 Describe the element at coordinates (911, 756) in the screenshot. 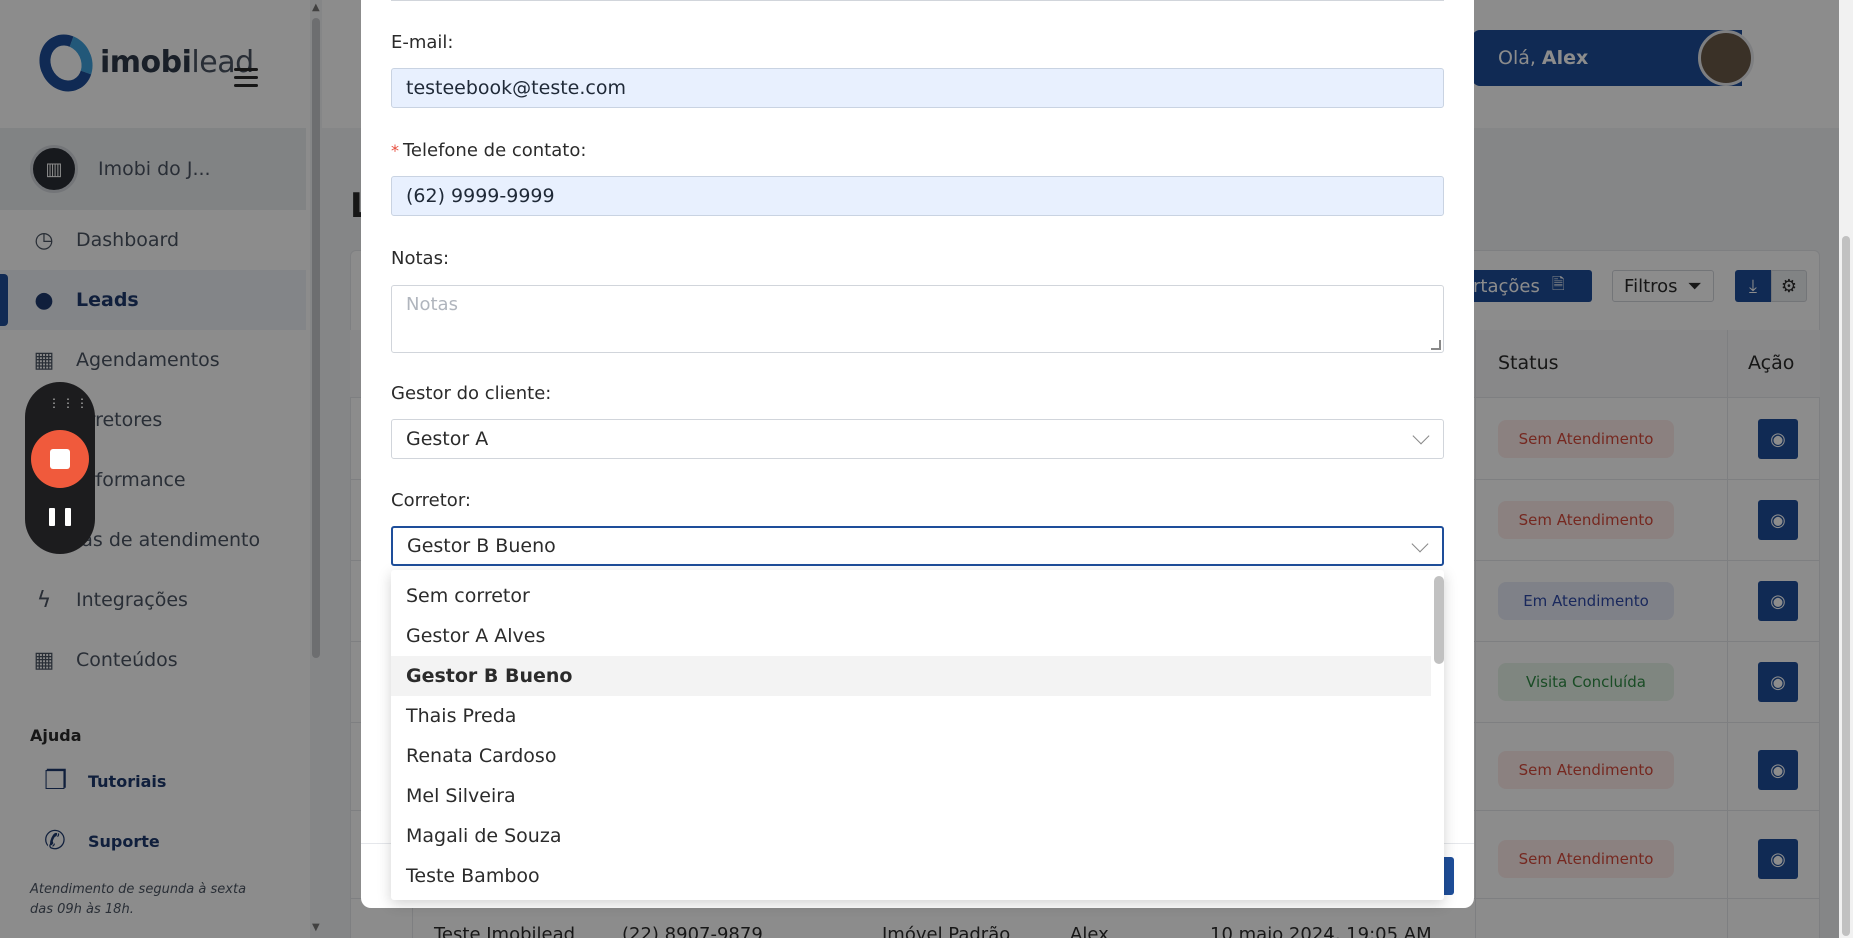

I see `broker-option: Renata Cardoso` at that location.